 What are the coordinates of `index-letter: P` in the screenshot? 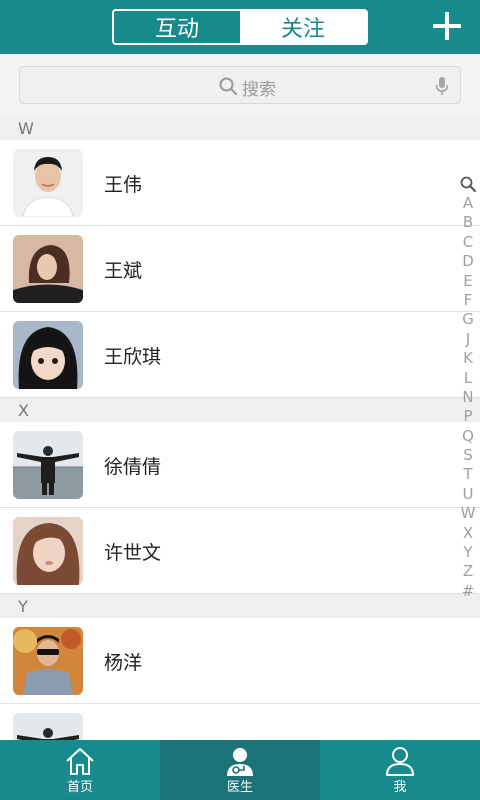 It's located at (467, 416).